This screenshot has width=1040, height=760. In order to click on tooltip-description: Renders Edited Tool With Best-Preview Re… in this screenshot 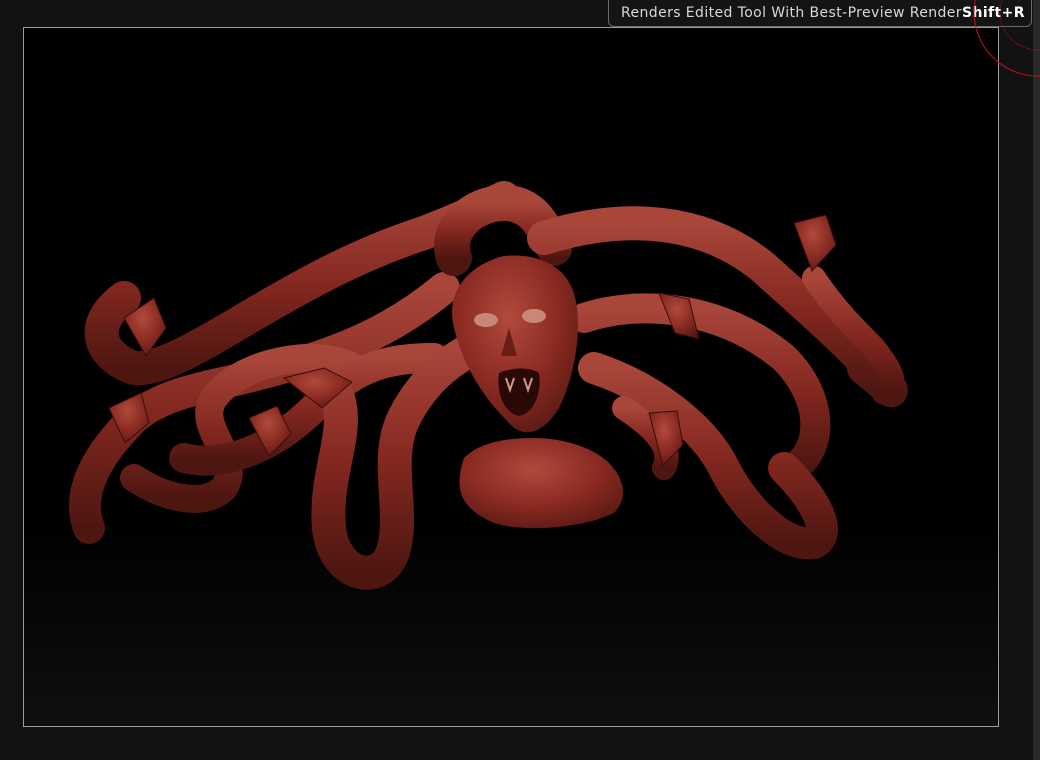, I will do `click(791, 12)`.